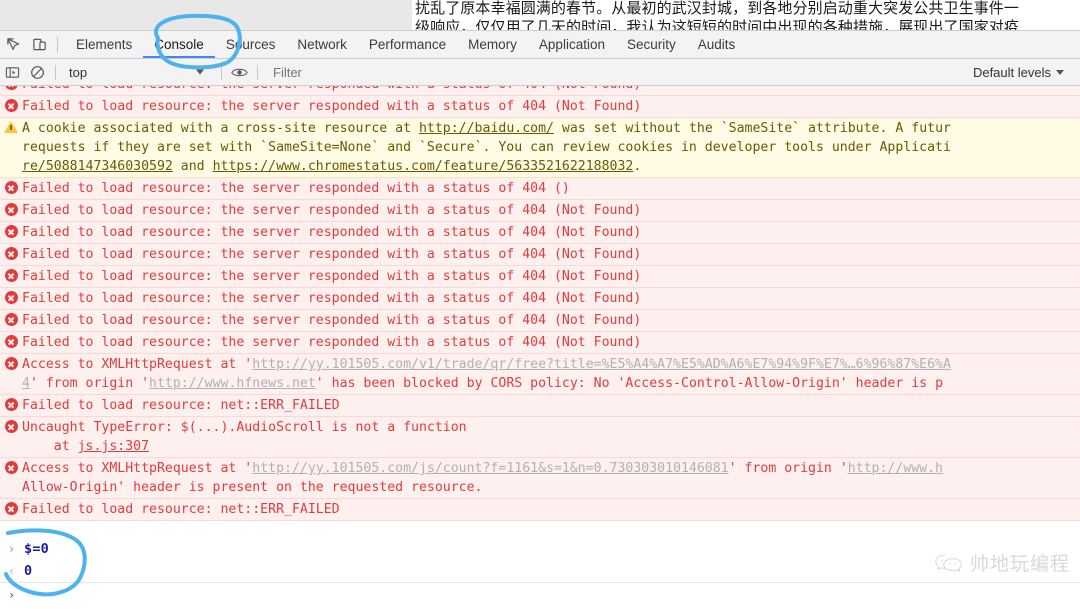  Describe the element at coordinates (486, 128) in the screenshot. I see `message-link: http://baidu.com/` at that location.